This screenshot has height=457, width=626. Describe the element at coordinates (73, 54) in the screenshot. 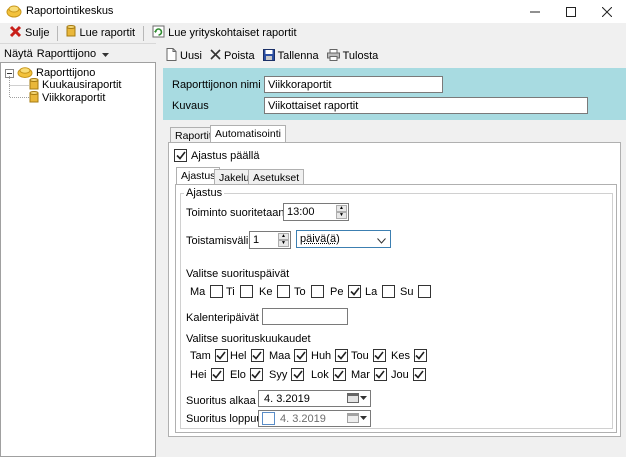

I see `view-dropdown: Raporttijono` at that location.